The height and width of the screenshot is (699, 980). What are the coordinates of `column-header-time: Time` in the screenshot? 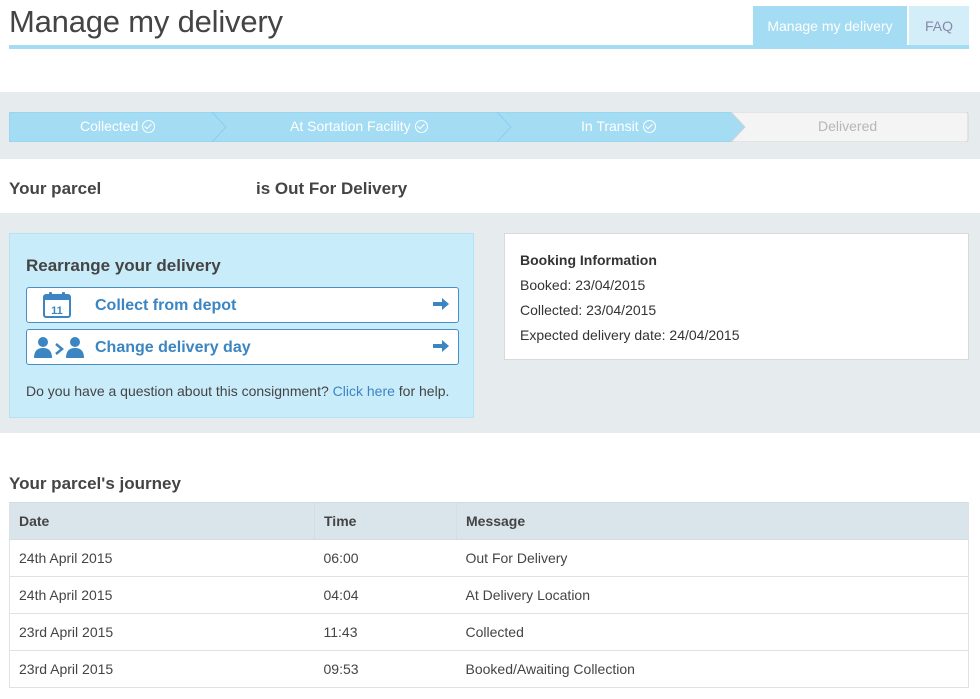 It's located at (385, 521).